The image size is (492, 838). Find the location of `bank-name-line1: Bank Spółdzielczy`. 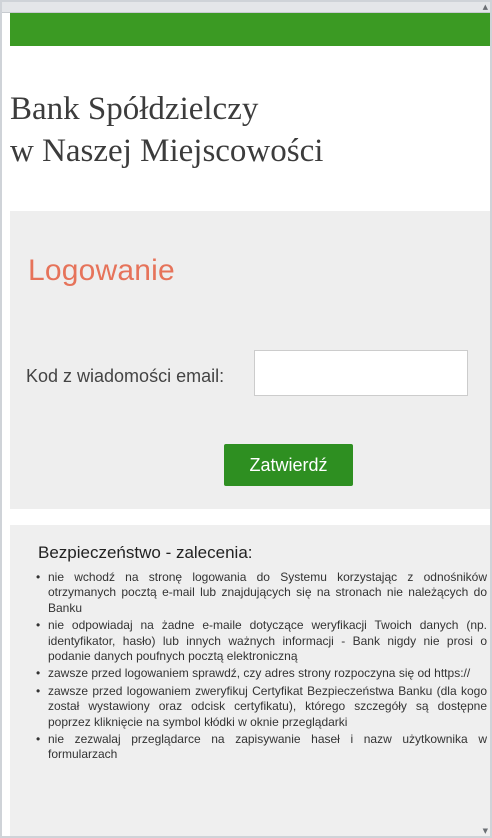

bank-name-line1: Bank Spółdzielczy is located at coordinates (134, 109).